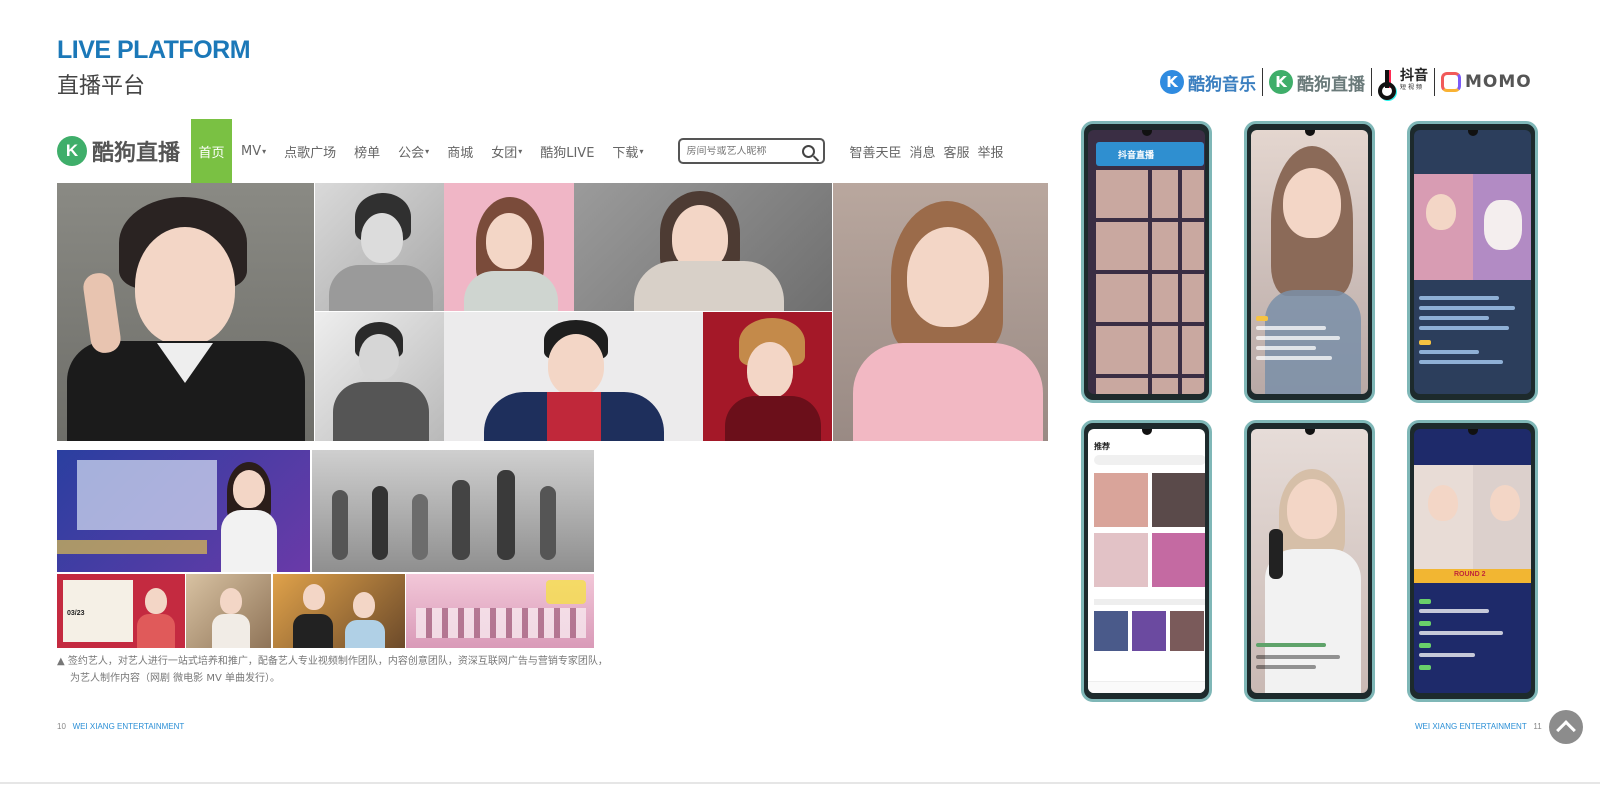 The image size is (1600, 786). Describe the element at coordinates (1172, 82) in the screenshot. I see `kugou-k-icon: K` at that location.